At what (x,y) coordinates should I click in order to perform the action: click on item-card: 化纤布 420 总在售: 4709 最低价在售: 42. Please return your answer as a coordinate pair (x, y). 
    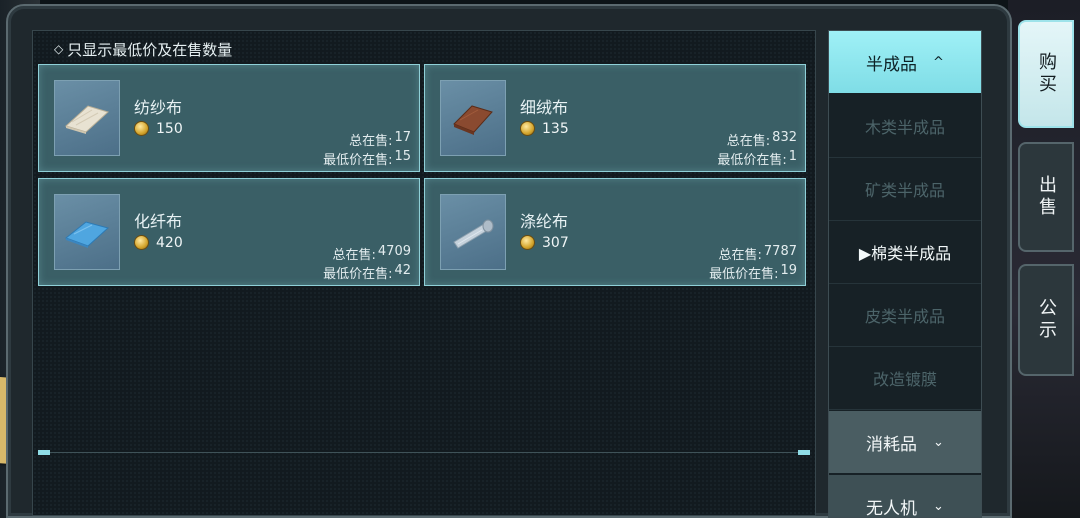
    Looking at the image, I should click on (229, 232).